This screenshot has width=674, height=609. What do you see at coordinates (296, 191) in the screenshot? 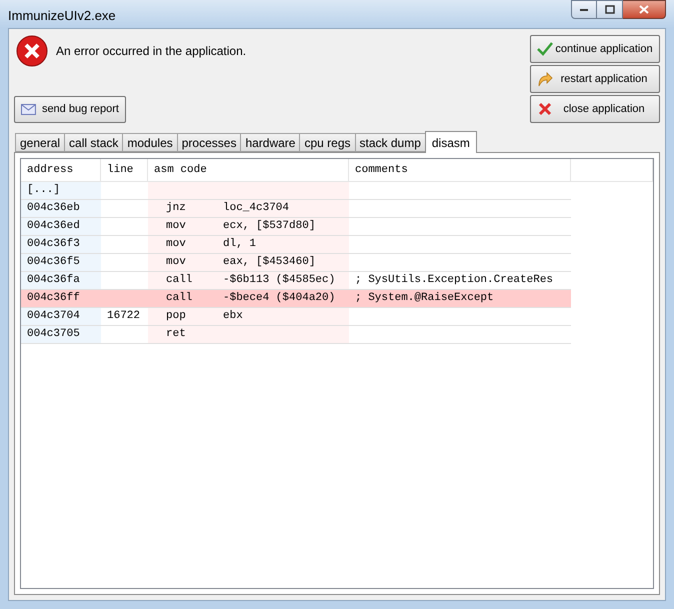
I see `table-row: [...]` at bounding box center [296, 191].